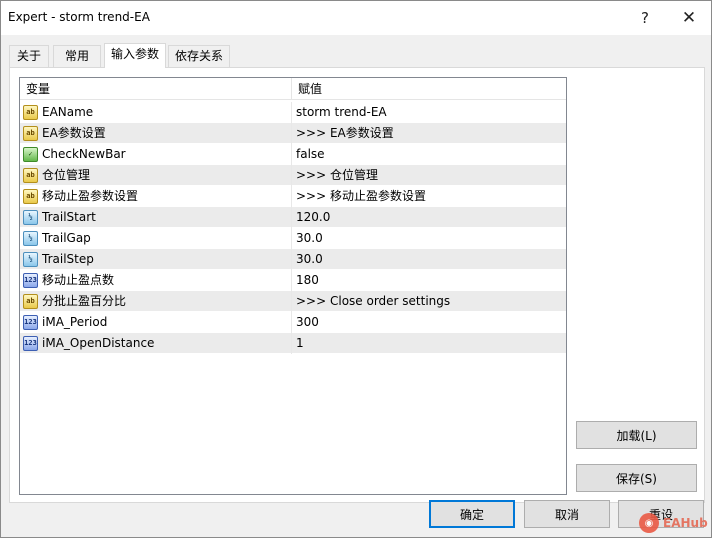 The image size is (712, 538). I want to click on parameter-variable-cell: ✓ CheckNewBar, so click(156, 154).